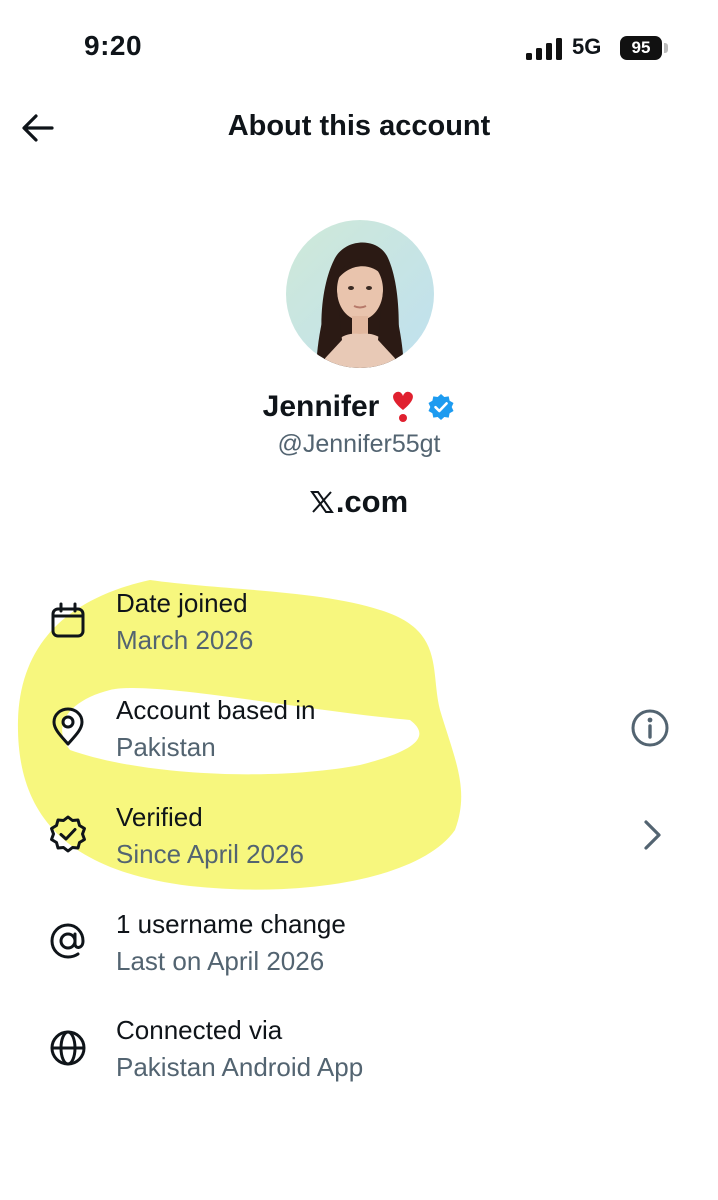 This screenshot has height=1200, width=718. Describe the element at coordinates (231, 924) in the screenshot. I see `row-title-username-change: 1 username change` at that location.